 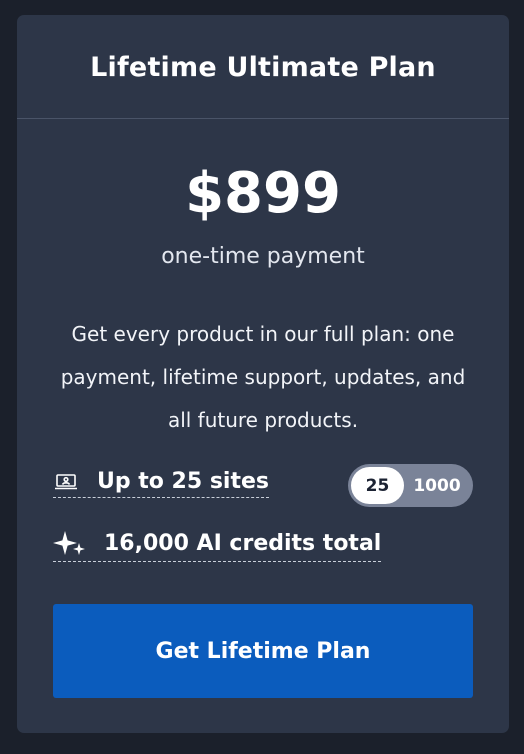 I want to click on laptop-icon, so click(x=66, y=482).